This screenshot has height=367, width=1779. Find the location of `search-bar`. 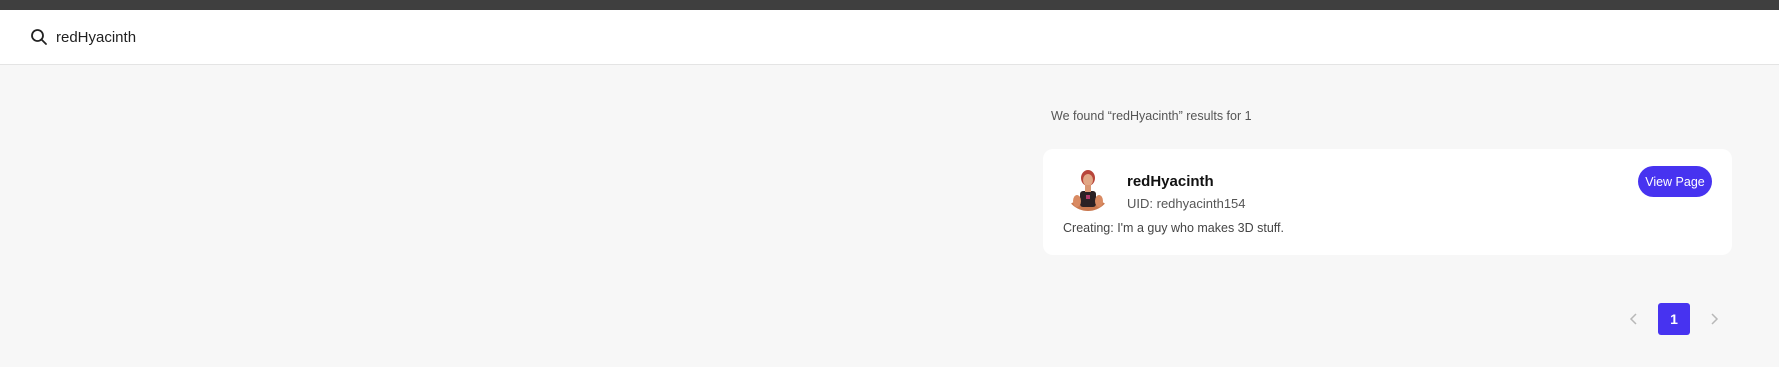

search-bar is located at coordinates (889, 37).